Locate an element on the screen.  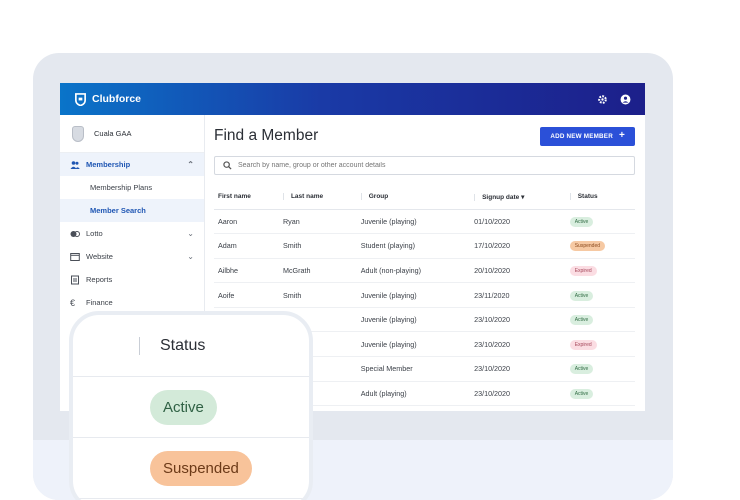
page-title: Find a Member is located at coordinates (266, 135).